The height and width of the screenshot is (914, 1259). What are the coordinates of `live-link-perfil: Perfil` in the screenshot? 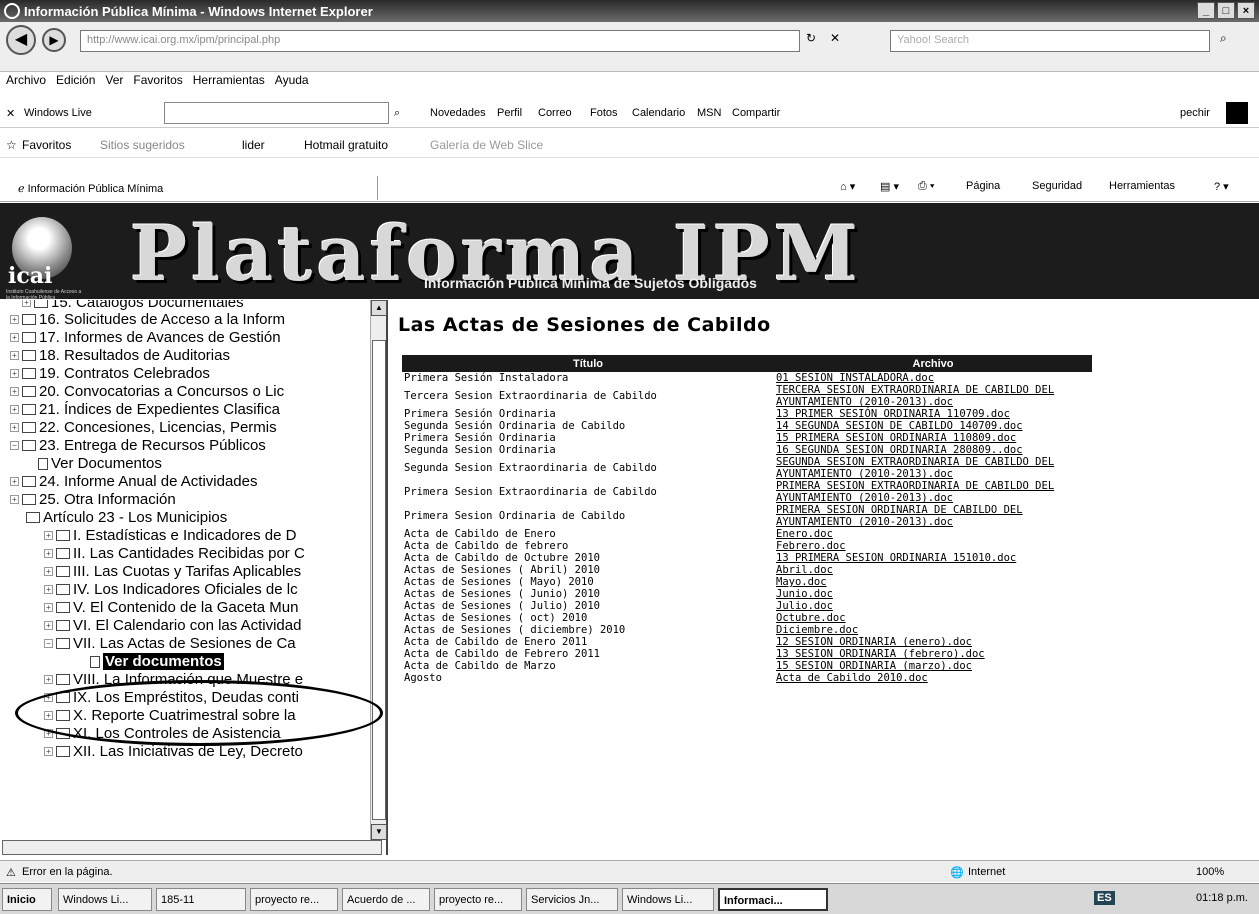 It's located at (509, 113).